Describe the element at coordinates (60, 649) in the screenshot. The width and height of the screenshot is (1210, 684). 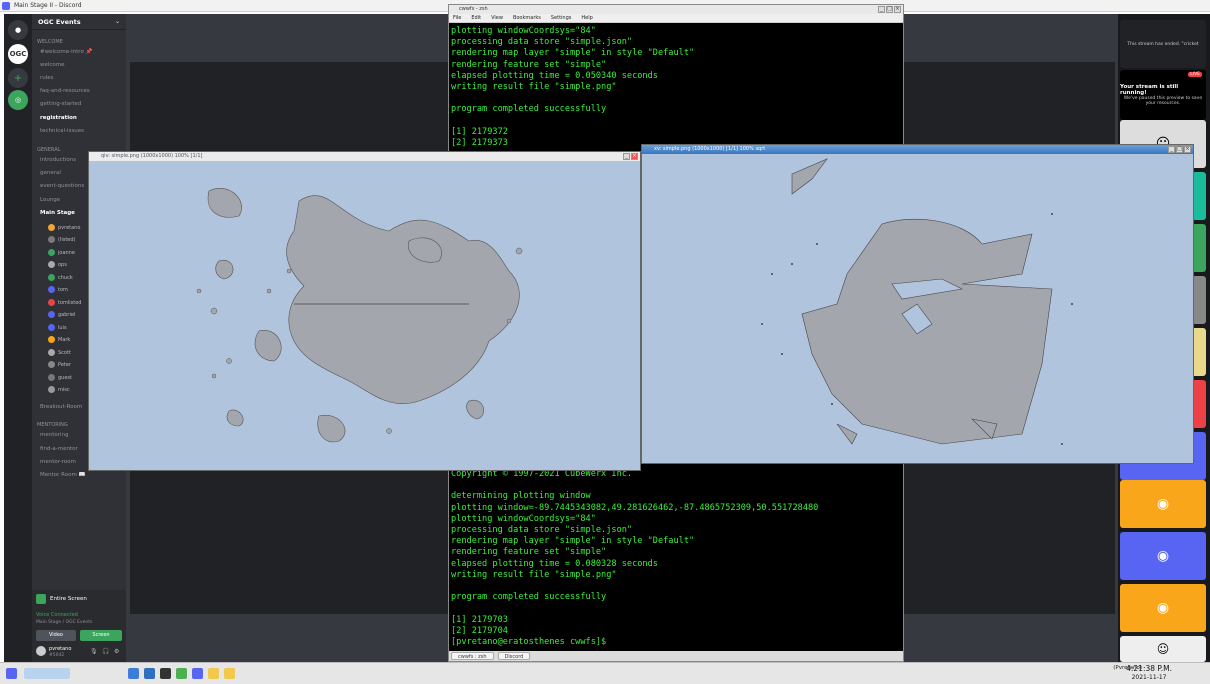
I see `user-name: pvretano` at that location.